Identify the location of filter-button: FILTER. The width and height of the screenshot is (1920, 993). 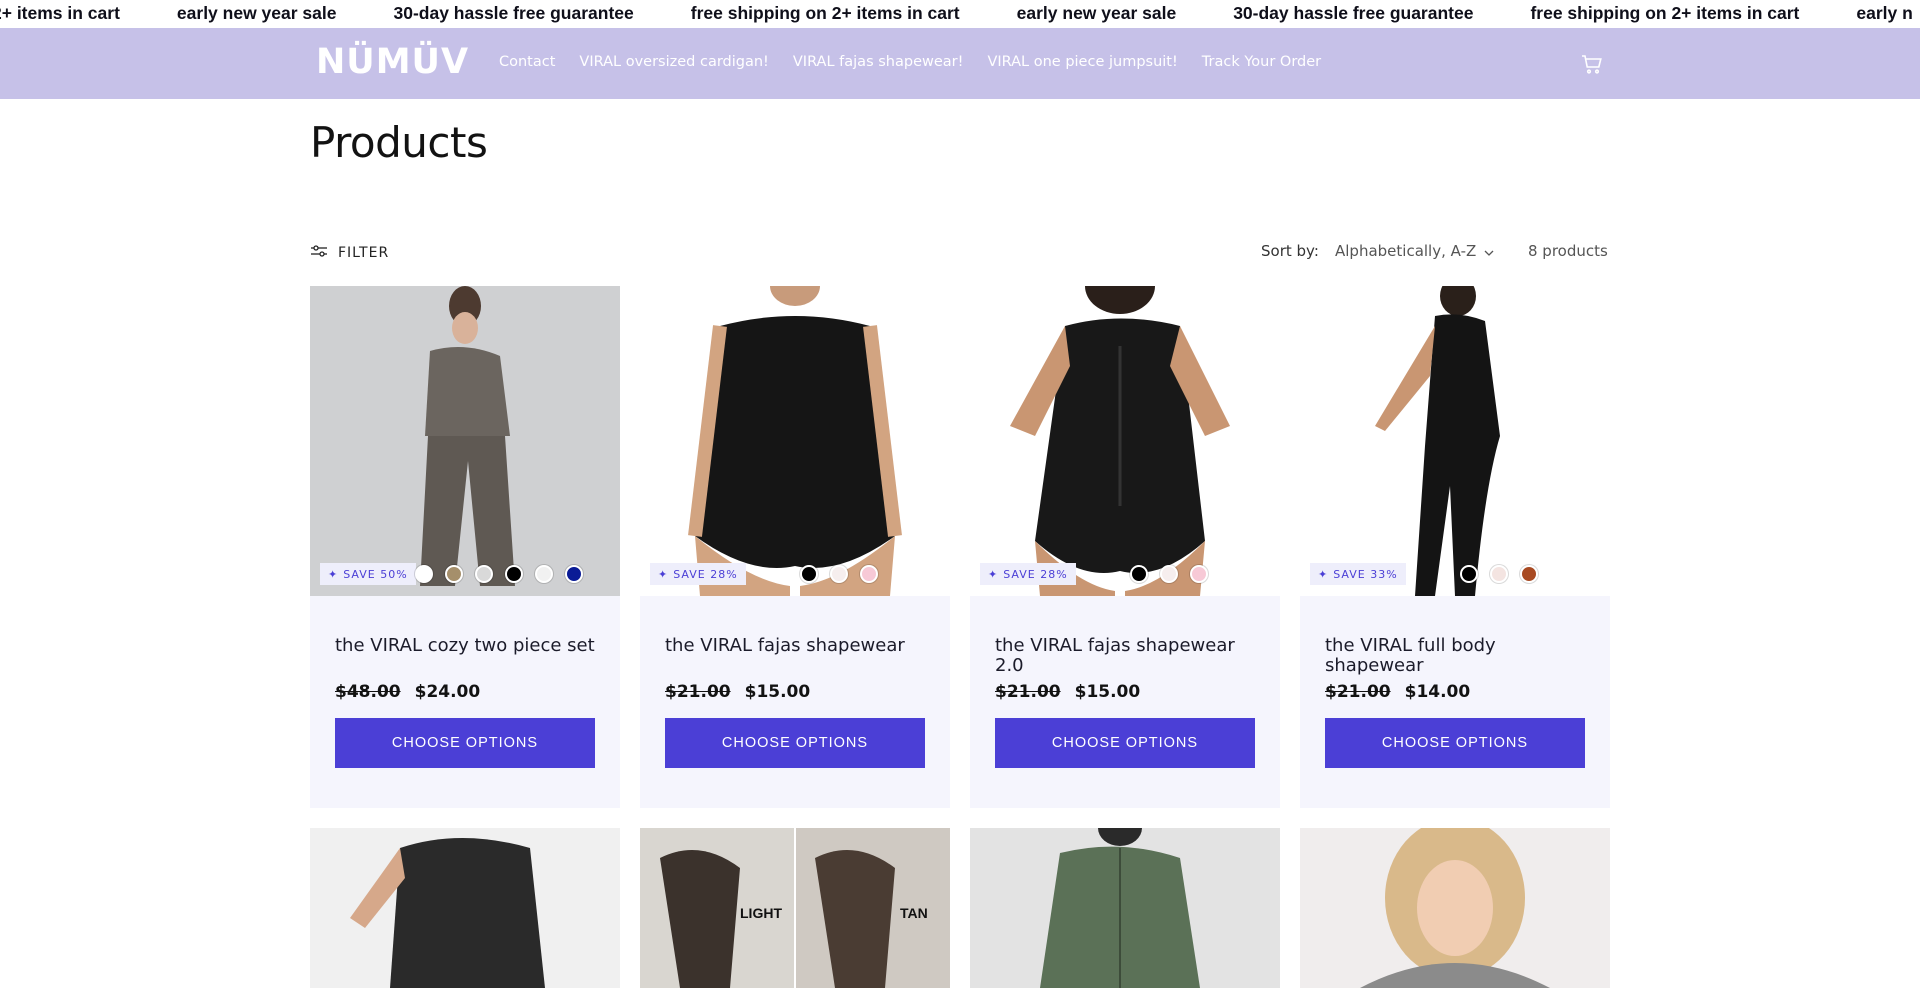
(349, 253).